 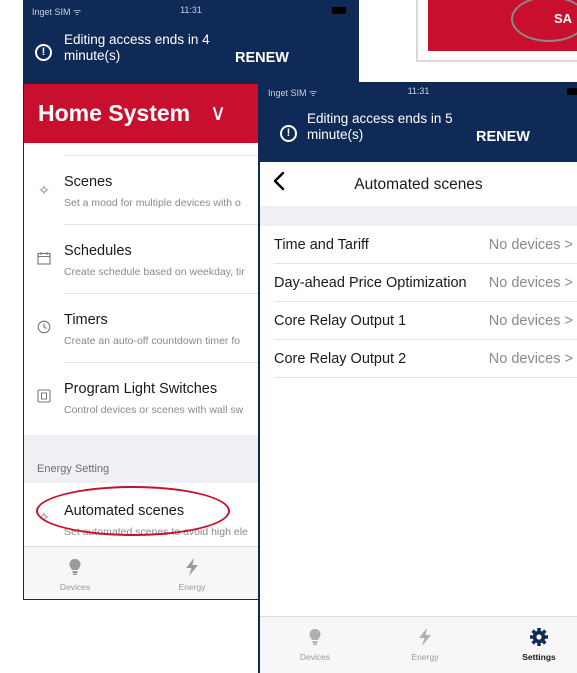 What do you see at coordinates (539, 637) in the screenshot?
I see `gear-icon` at bounding box center [539, 637].